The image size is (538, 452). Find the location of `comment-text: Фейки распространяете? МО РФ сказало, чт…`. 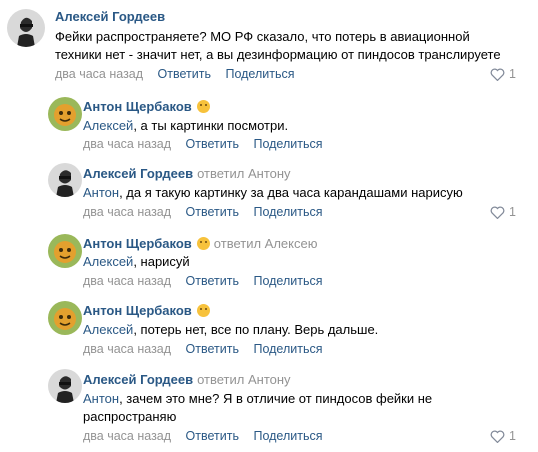

comment-text: Фейки распространяете? МО РФ сказало, чт… is located at coordinates (278, 45).